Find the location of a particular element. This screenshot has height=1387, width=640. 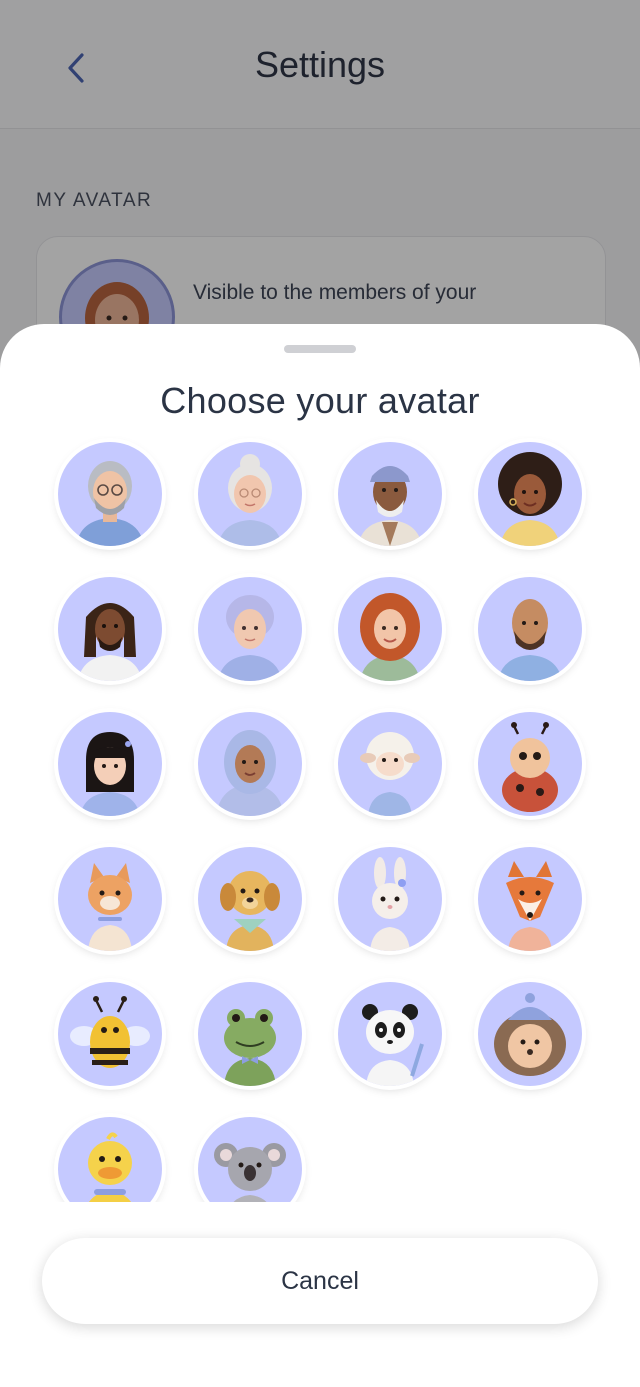

hedgehog-avatar-icon is located at coordinates (530, 1034).